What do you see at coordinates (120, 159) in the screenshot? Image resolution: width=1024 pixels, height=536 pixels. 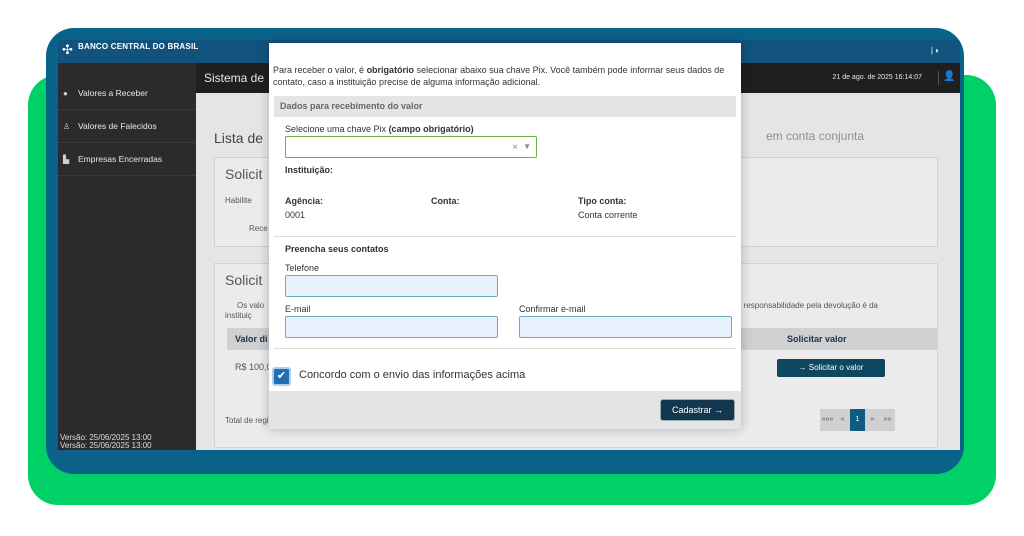 I see `sidebar-item-label: Empresas Encerradas` at bounding box center [120, 159].